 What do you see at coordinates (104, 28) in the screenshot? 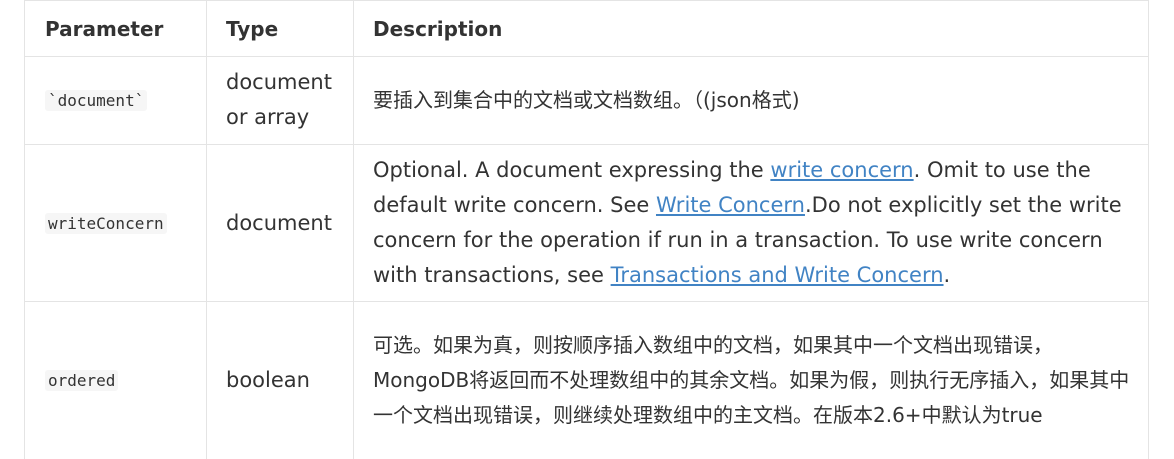
I see `header-parameter: Parameter` at bounding box center [104, 28].